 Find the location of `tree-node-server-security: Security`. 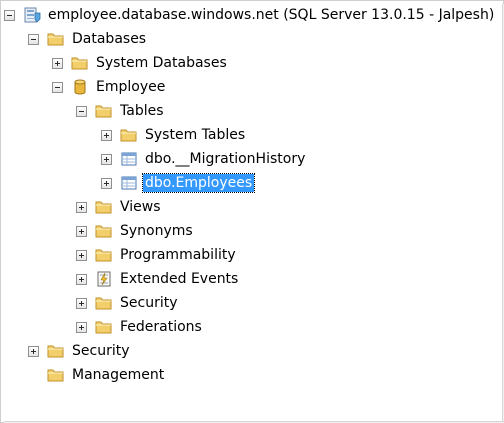

tree-node-server-security: Security is located at coordinates (80, 351).